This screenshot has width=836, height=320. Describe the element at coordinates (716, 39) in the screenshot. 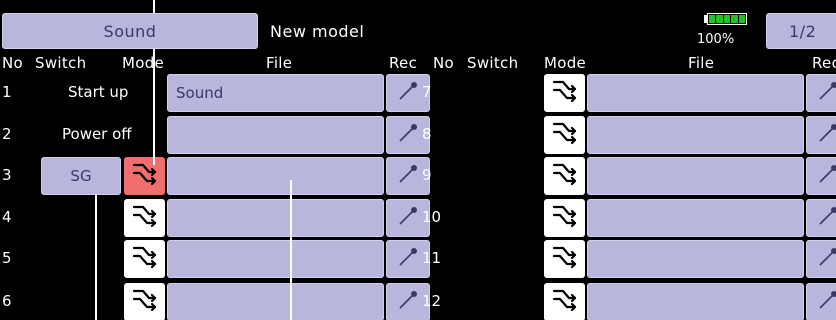

I see `battery-percent: 100%` at that location.